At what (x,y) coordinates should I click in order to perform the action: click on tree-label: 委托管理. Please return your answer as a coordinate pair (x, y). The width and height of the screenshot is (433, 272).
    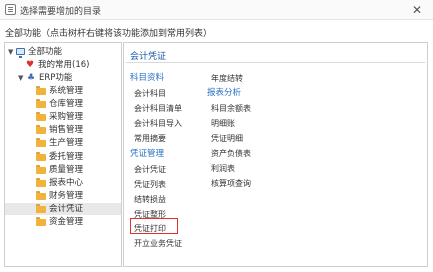
    Looking at the image, I should click on (66, 156).